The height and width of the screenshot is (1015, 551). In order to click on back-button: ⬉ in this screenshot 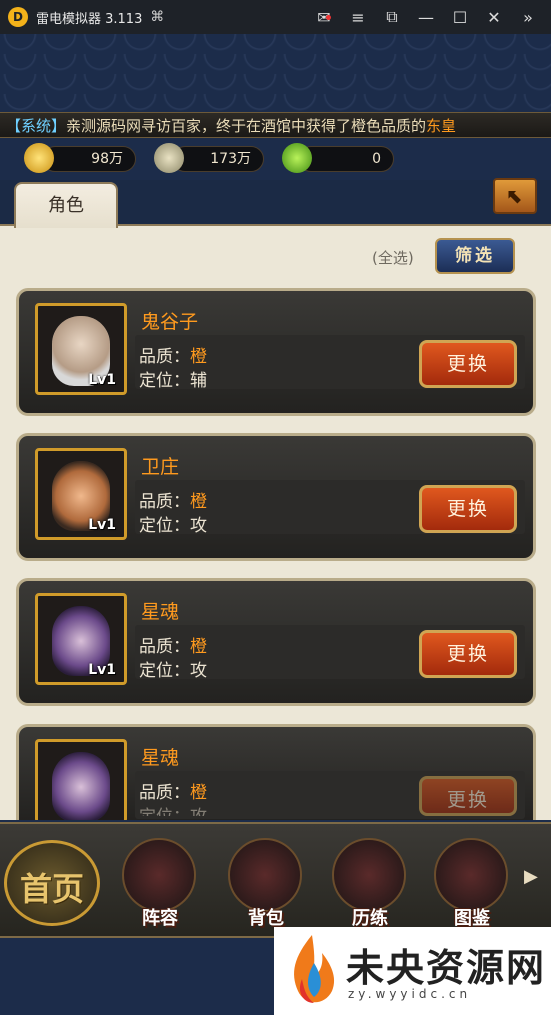, I will do `click(515, 196)`.